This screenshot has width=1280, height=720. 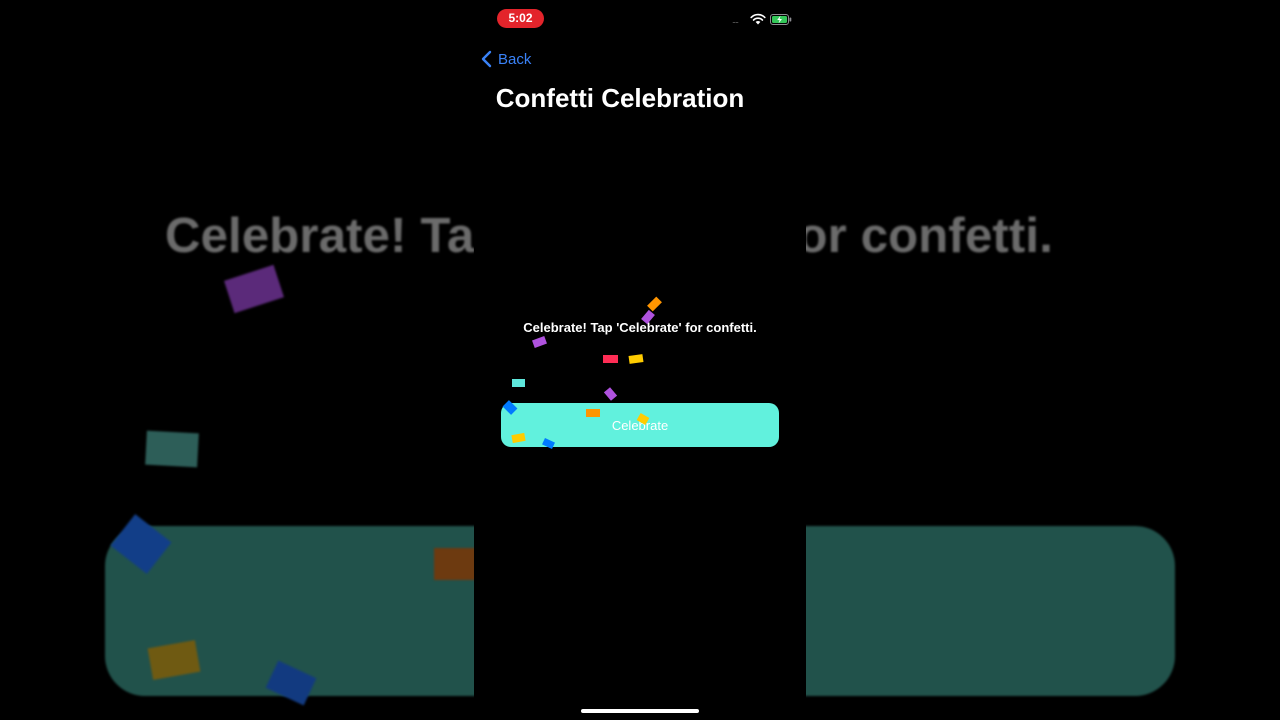 I want to click on status-time: 5:02, so click(x=520, y=18).